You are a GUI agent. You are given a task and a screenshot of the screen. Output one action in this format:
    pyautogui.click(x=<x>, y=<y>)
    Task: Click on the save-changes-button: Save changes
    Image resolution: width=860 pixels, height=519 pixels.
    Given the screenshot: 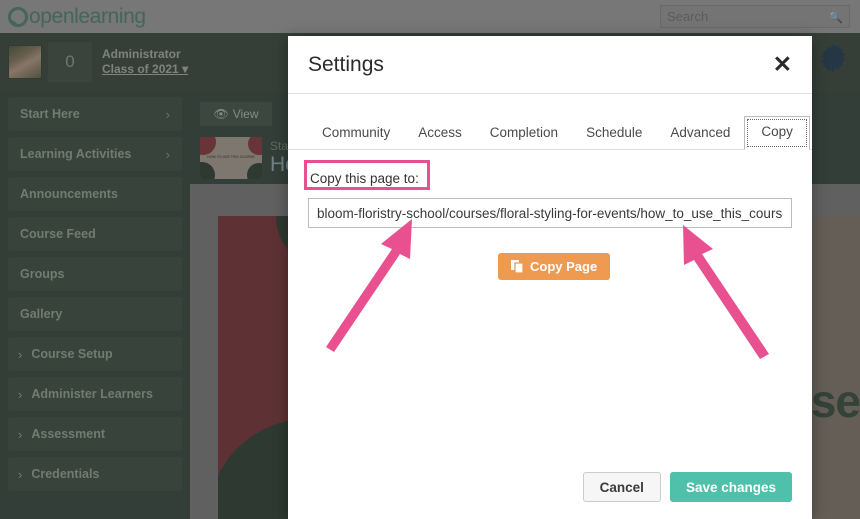 What is the action you would take?
    pyautogui.click(x=730, y=487)
    